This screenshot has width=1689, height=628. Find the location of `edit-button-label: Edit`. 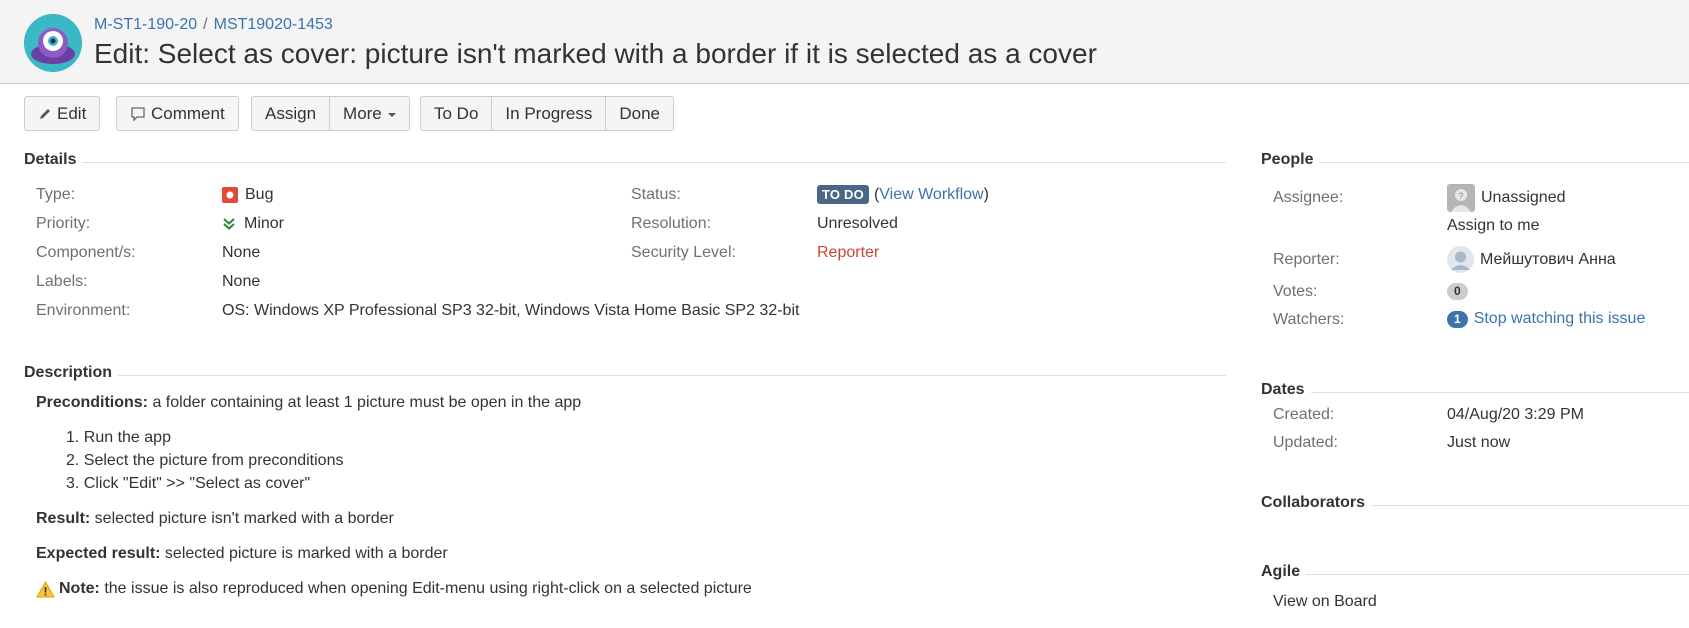

edit-button-label: Edit is located at coordinates (72, 113).